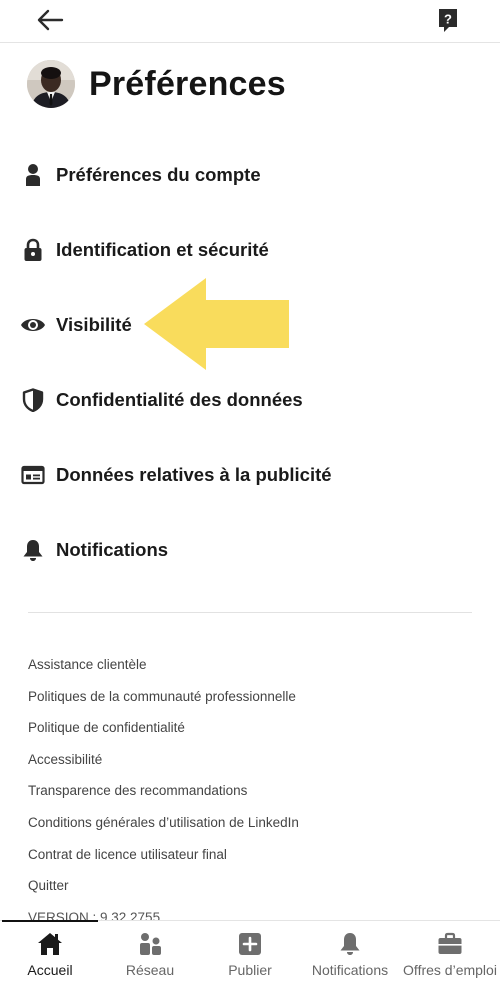  What do you see at coordinates (158, 174) in the screenshot?
I see `settings-item-label: Préférences du compte` at bounding box center [158, 174].